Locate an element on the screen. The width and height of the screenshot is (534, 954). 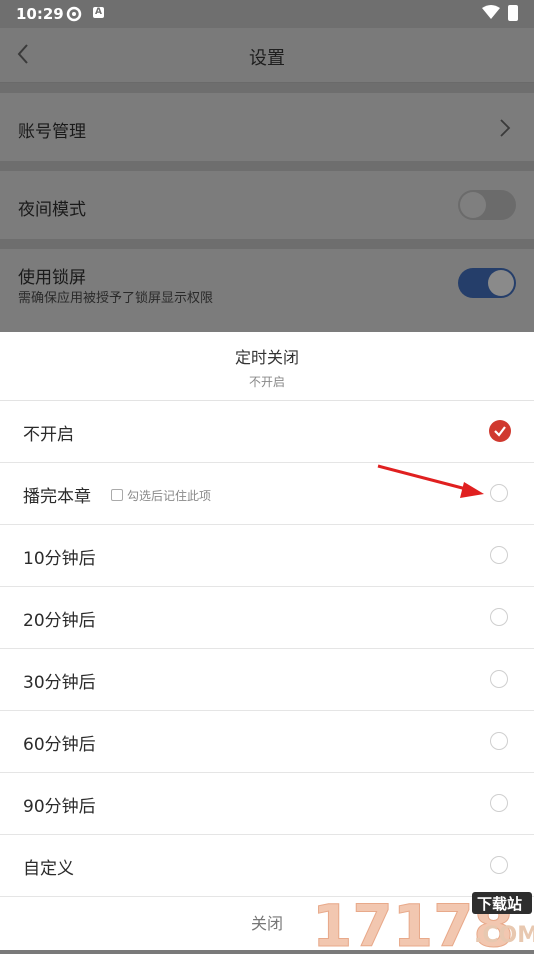
notification-a-icon: A is located at coordinates (98, 12).